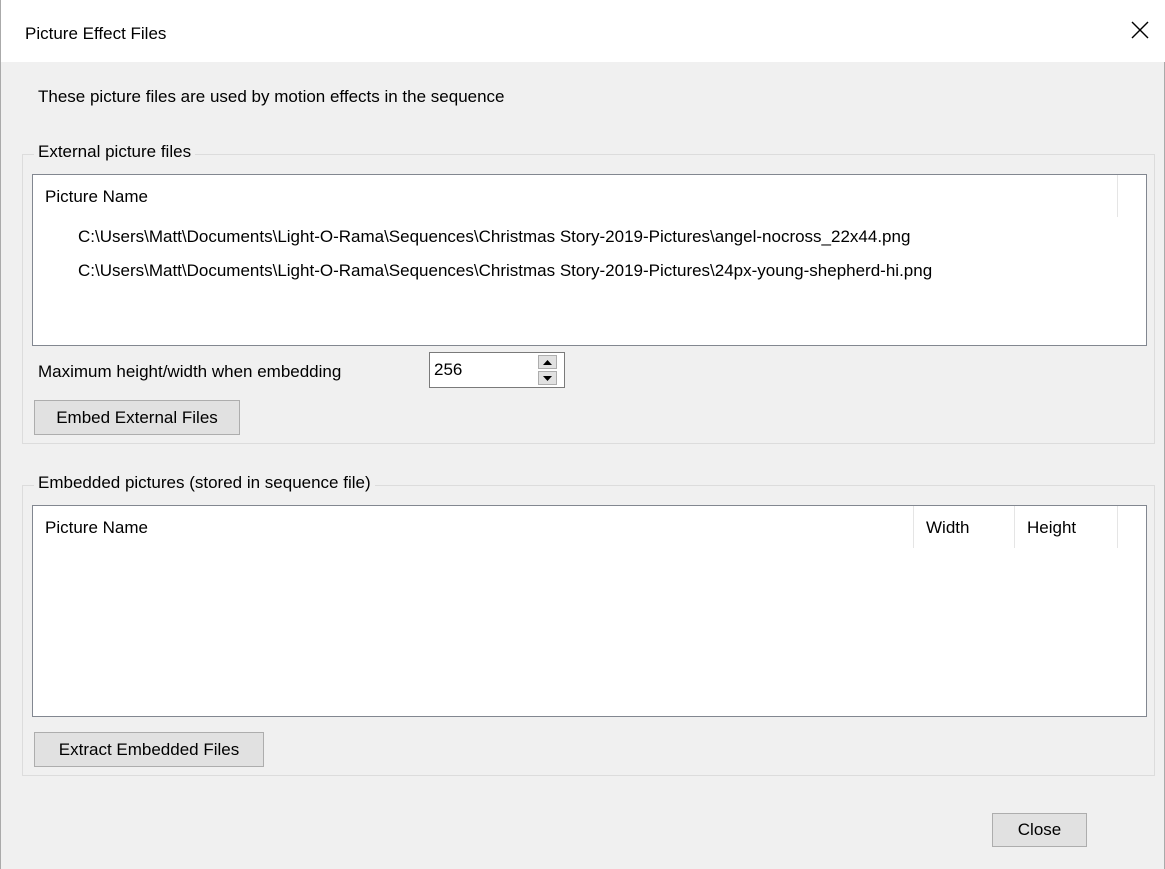 This screenshot has height=869, width=1165. What do you see at coordinates (947, 528) in the screenshot?
I see `column-header-width: Width` at bounding box center [947, 528].